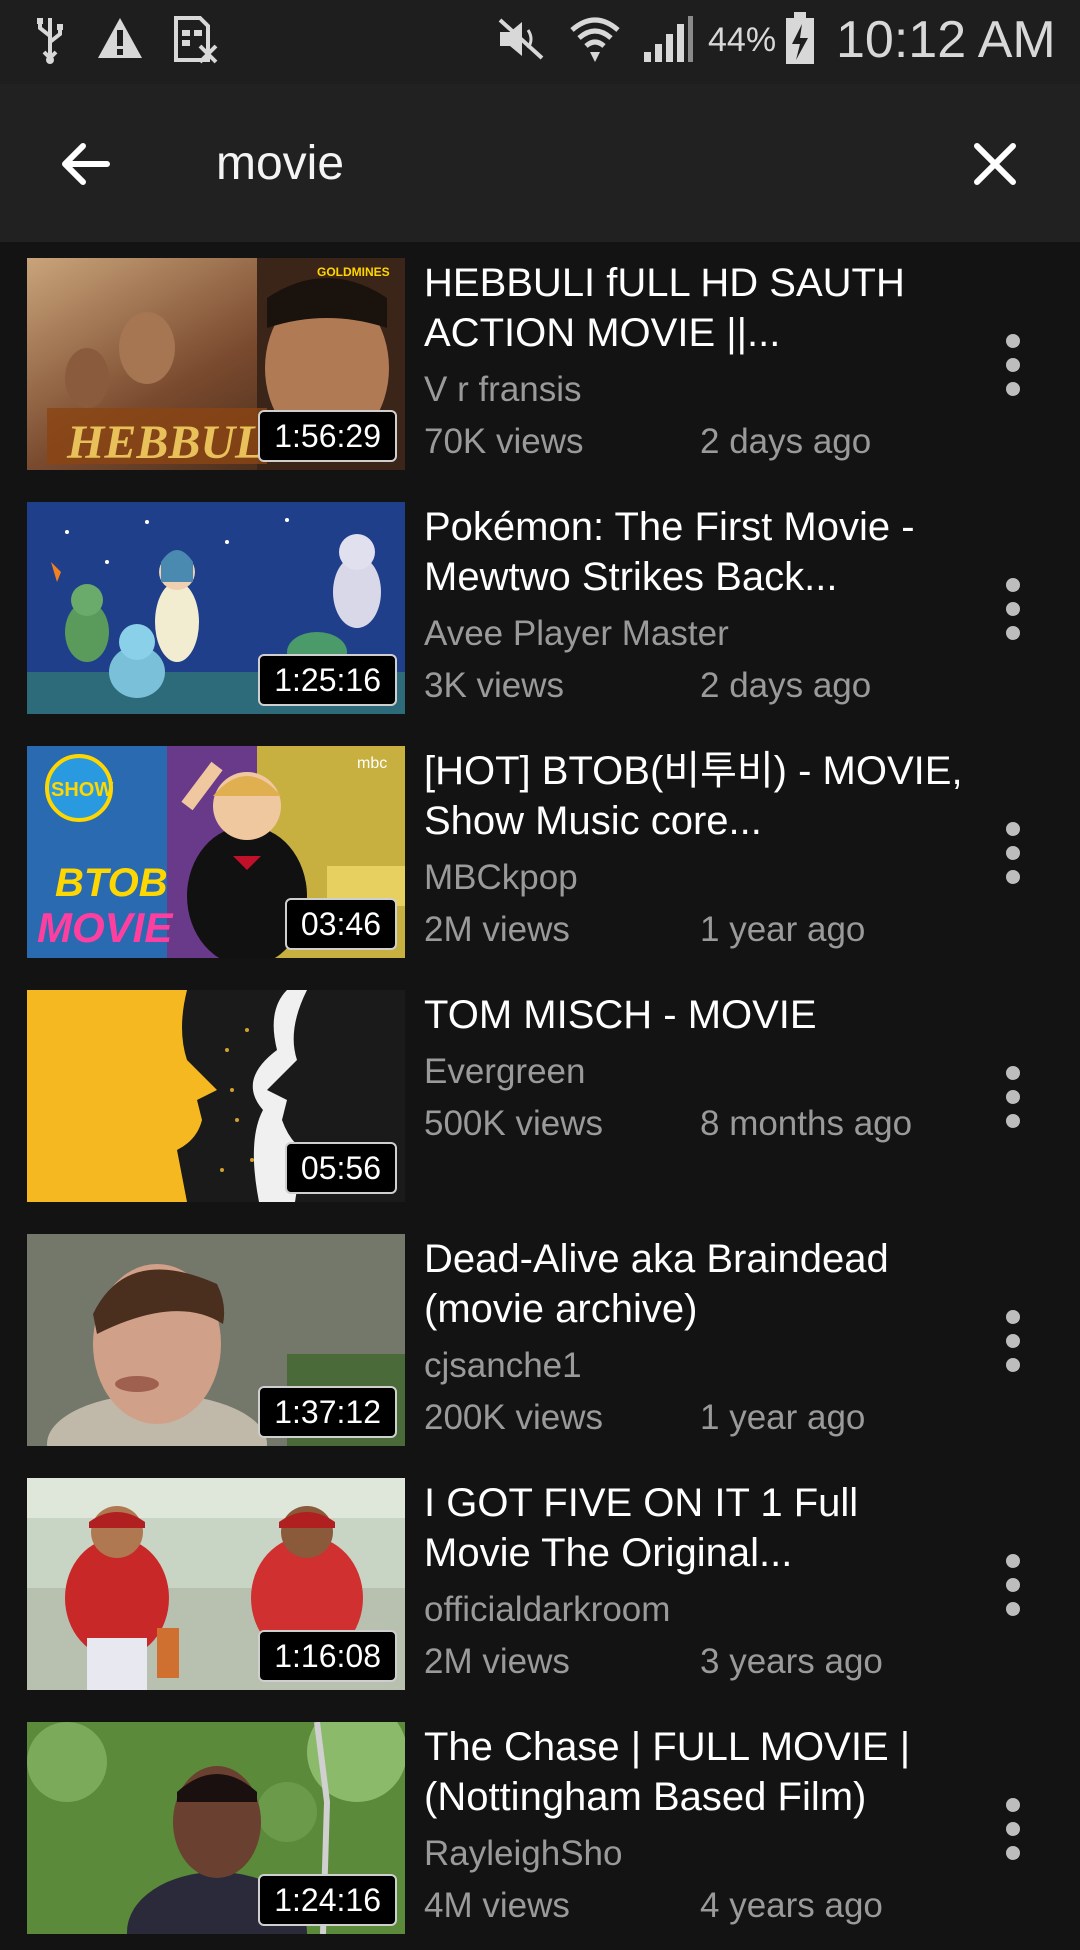  What do you see at coordinates (791, 1661) in the screenshot?
I see `upload-age: 3 years ago` at bounding box center [791, 1661].